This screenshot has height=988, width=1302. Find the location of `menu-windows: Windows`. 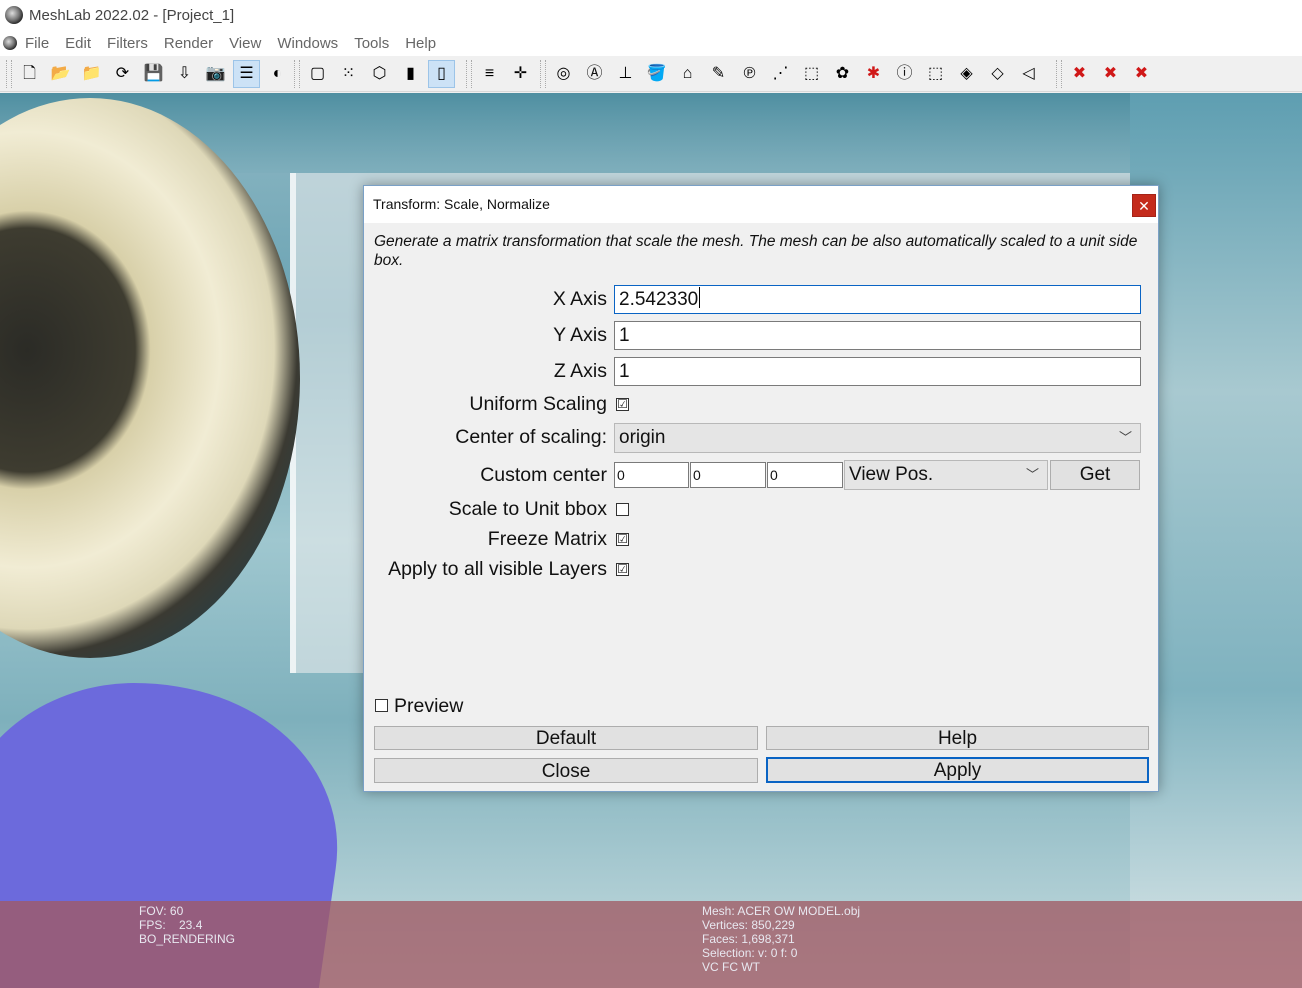

menu-windows: Windows is located at coordinates (307, 43).